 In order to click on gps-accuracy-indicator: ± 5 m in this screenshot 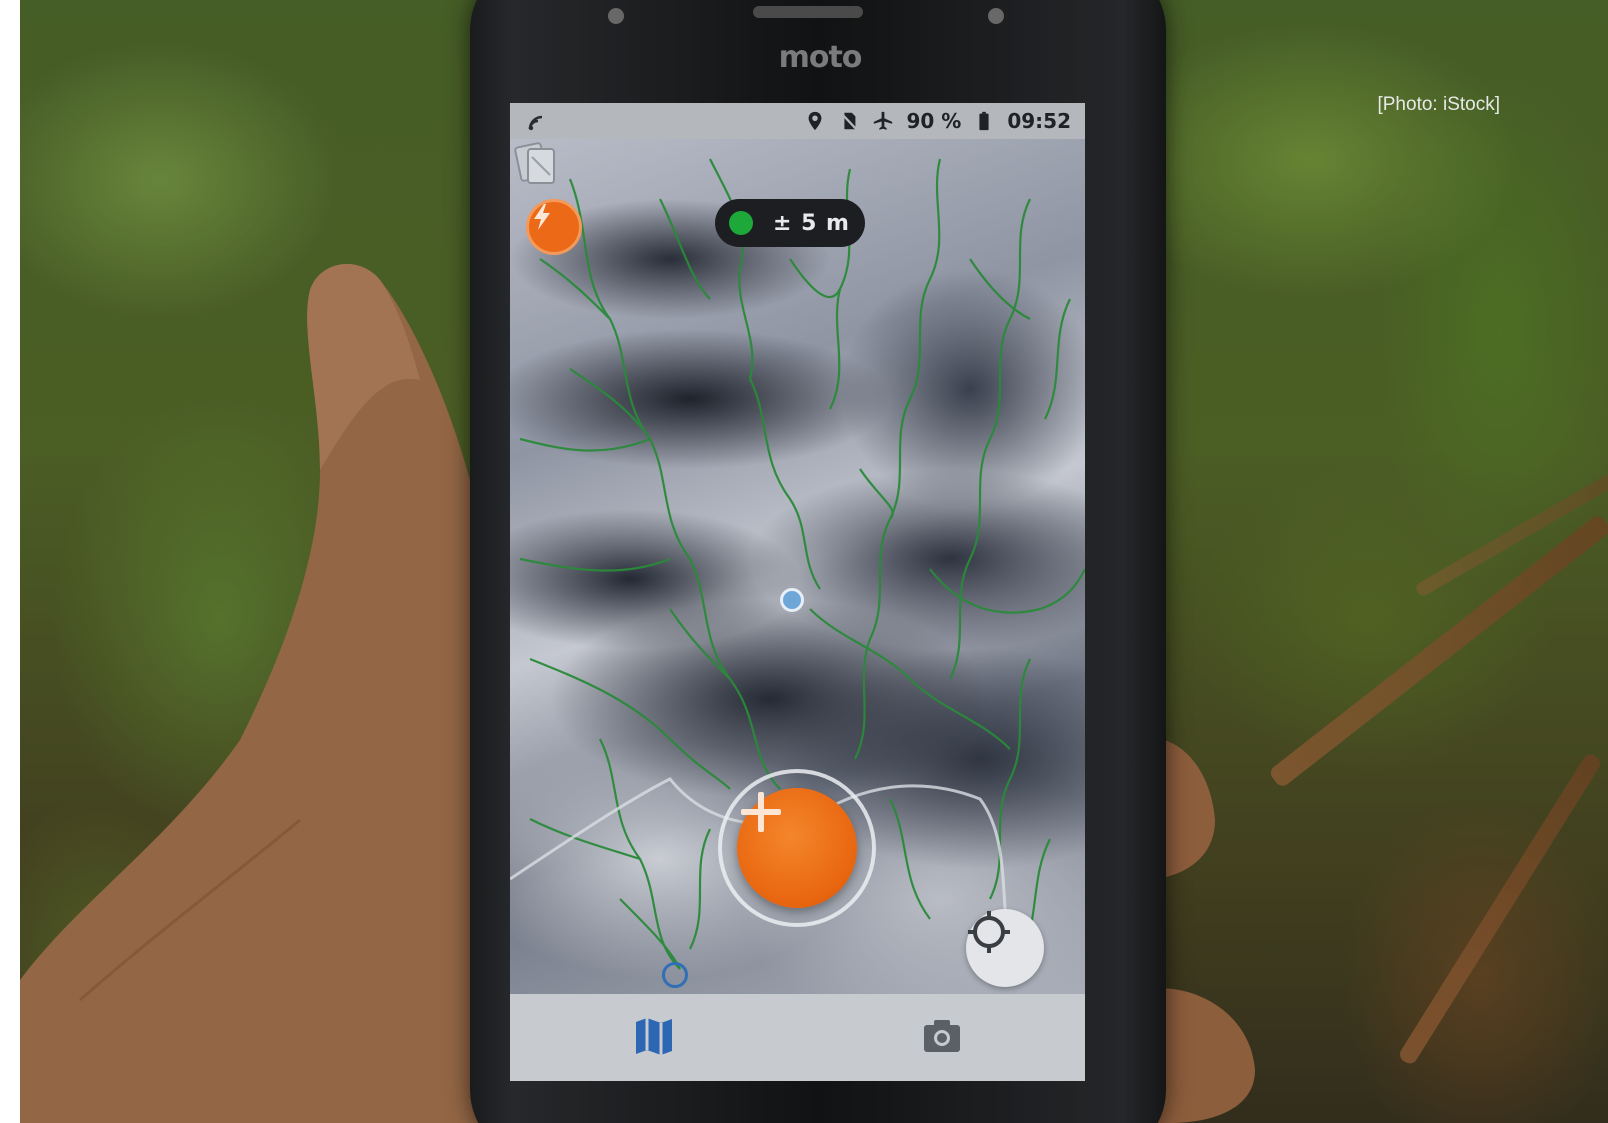, I will do `click(790, 223)`.